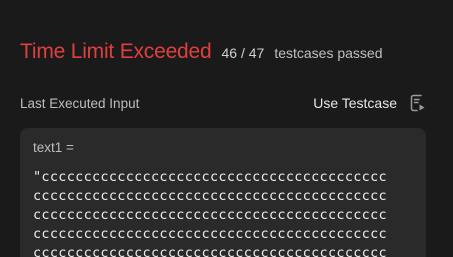  Describe the element at coordinates (418, 103) in the screenshot. I see `use-testcase-icon` at that location.